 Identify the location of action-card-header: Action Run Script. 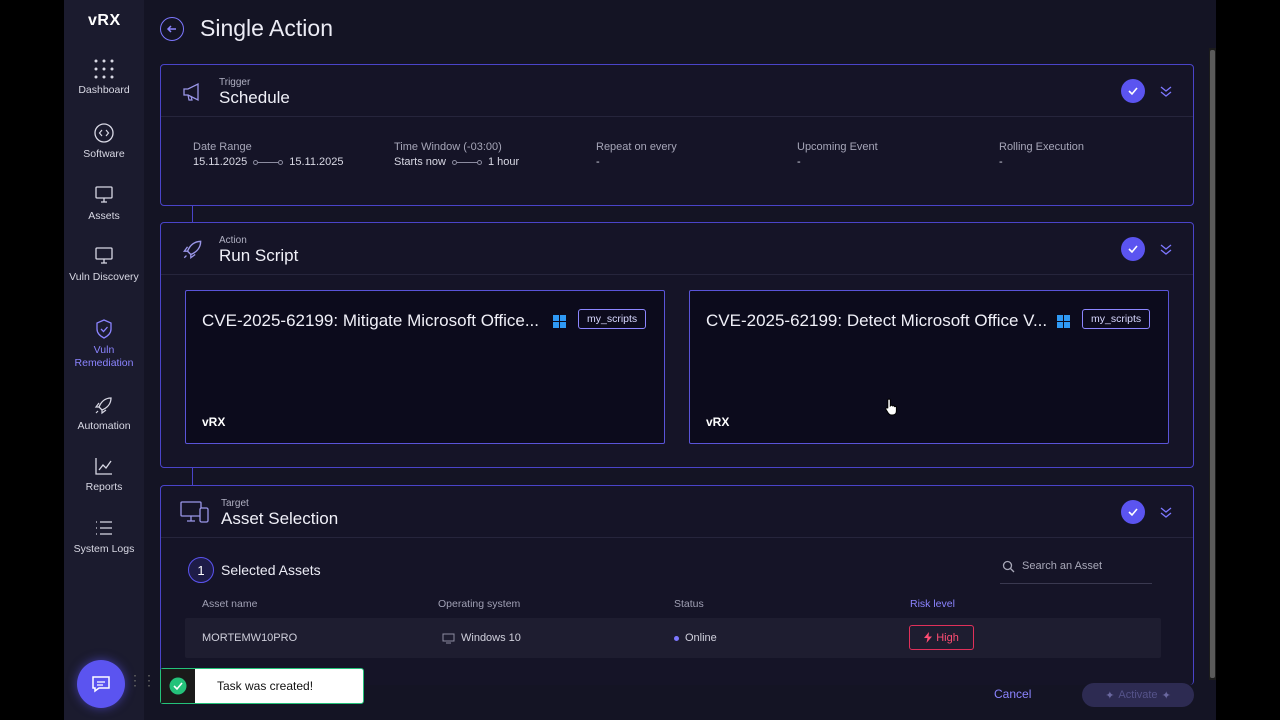
(677, 249).